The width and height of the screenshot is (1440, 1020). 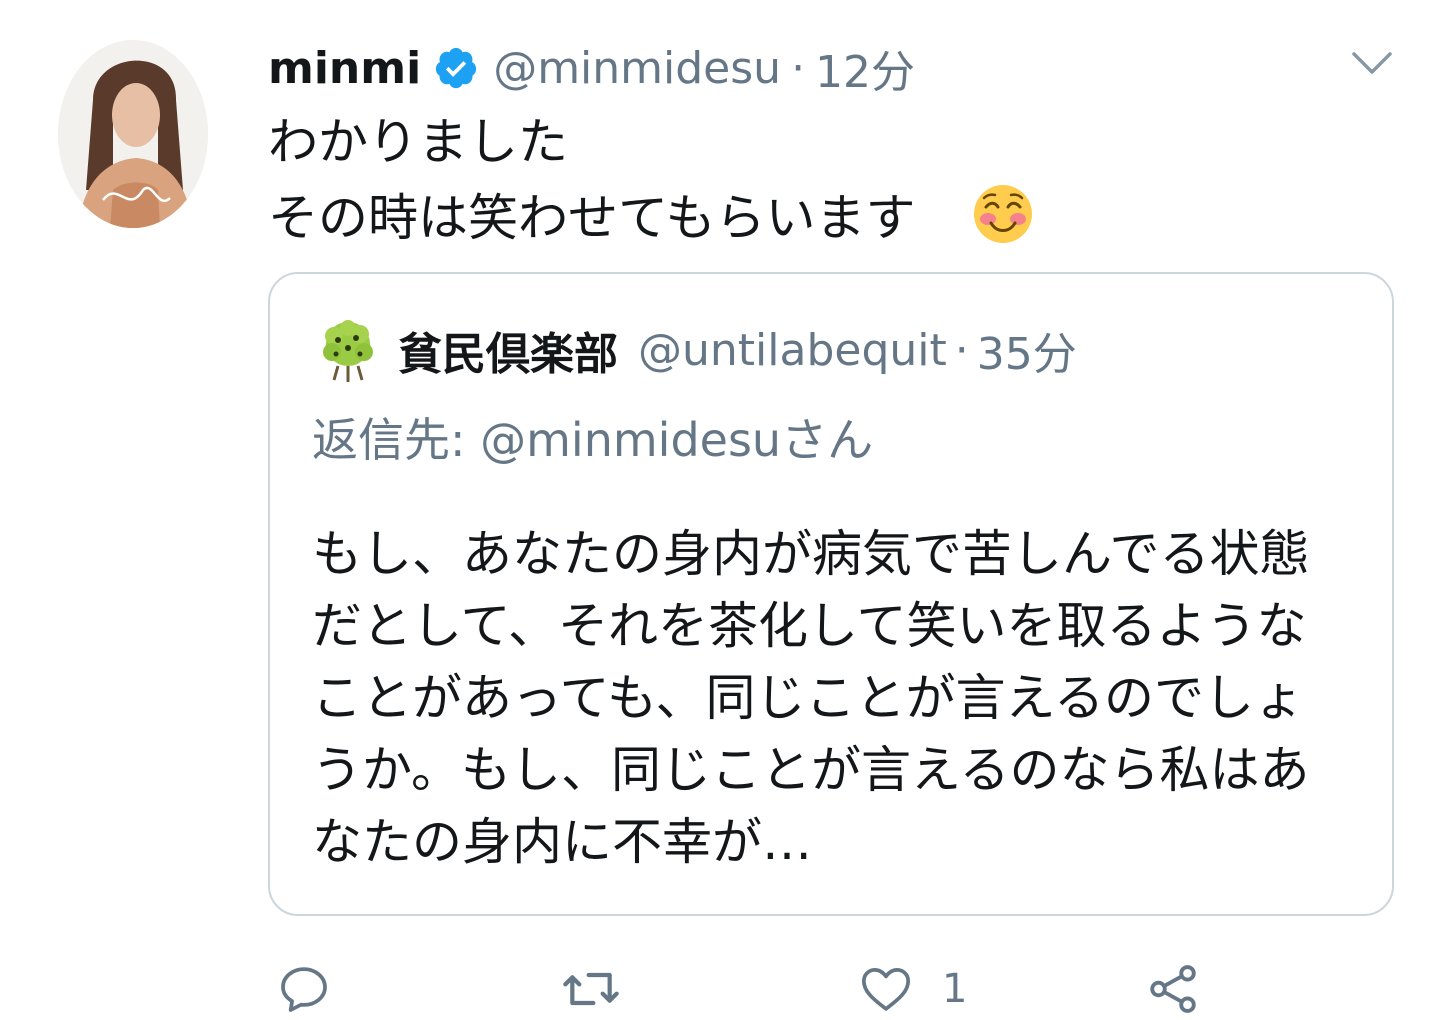 I want to click on like-count: 1, so click(x=955, y=989).